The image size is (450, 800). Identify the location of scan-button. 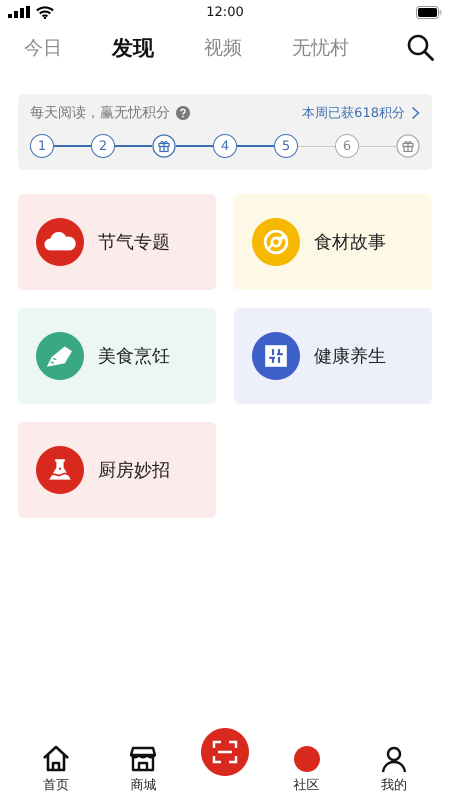
(224, 752).